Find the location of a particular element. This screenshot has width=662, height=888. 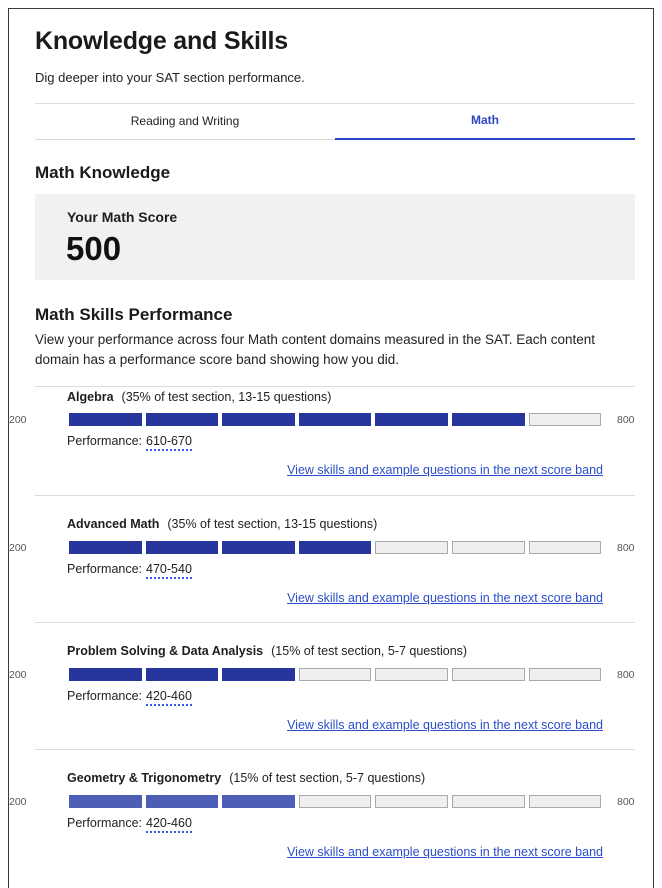

performance: Performance: 610-670 is located at coordinates (129, 442).